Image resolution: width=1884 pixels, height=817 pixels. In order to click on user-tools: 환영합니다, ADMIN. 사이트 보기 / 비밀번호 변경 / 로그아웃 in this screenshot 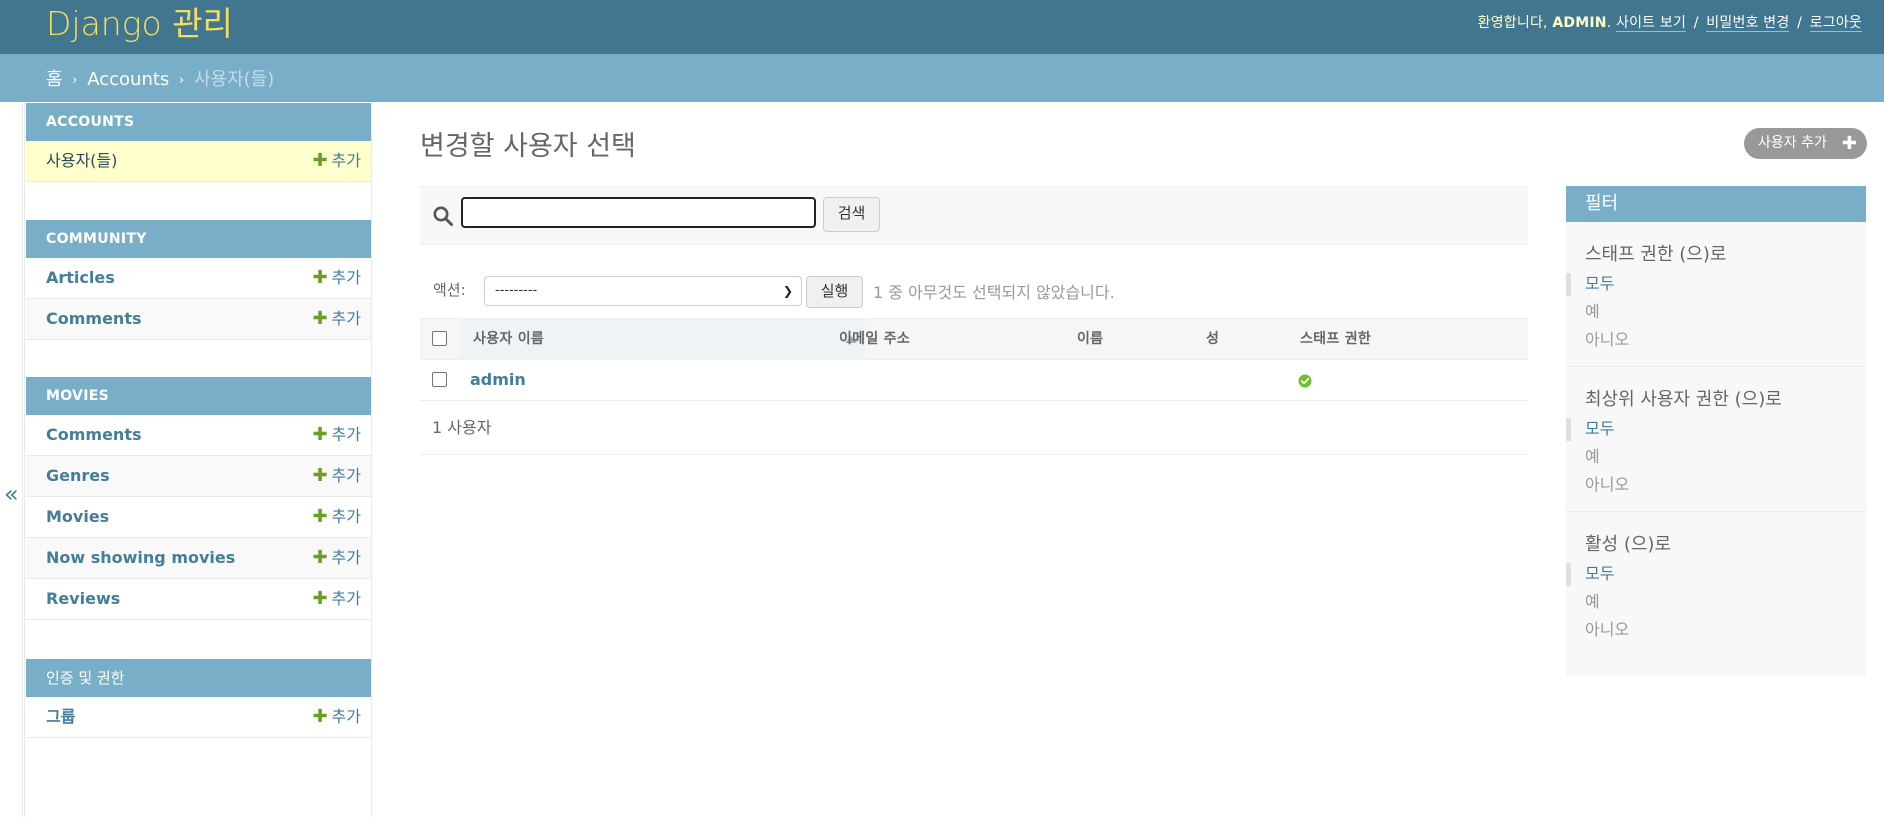, I will do `click(1669, 23)`.